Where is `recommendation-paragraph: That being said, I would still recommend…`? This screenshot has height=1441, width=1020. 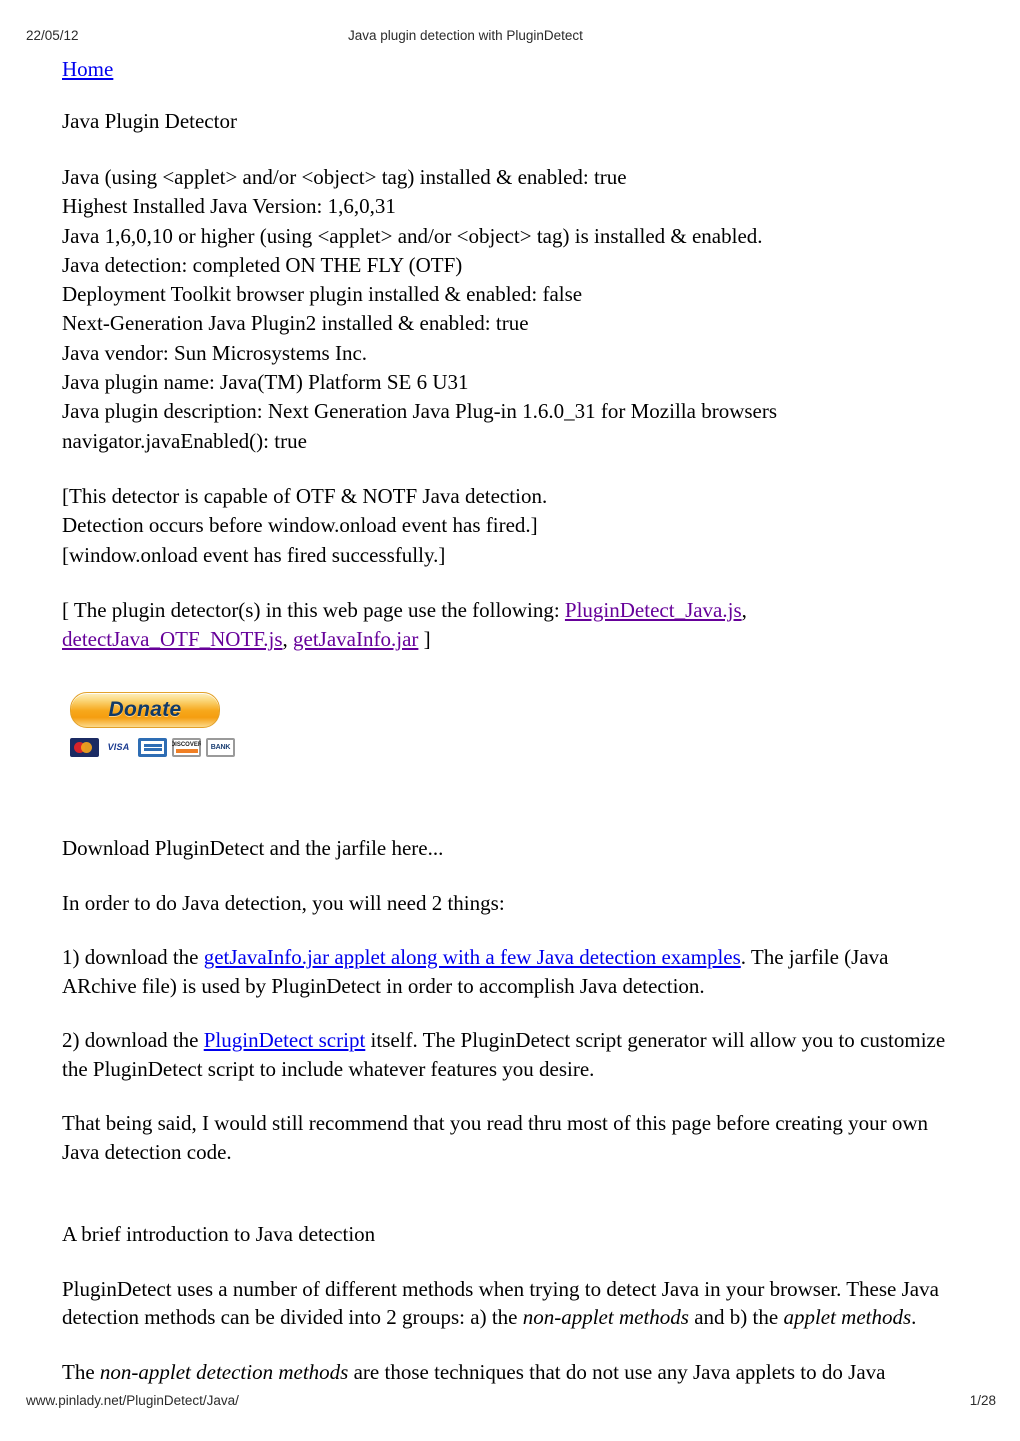
recommendation-paragraph: That being said, I would still recommend… is located at coordinates (495, 1137).